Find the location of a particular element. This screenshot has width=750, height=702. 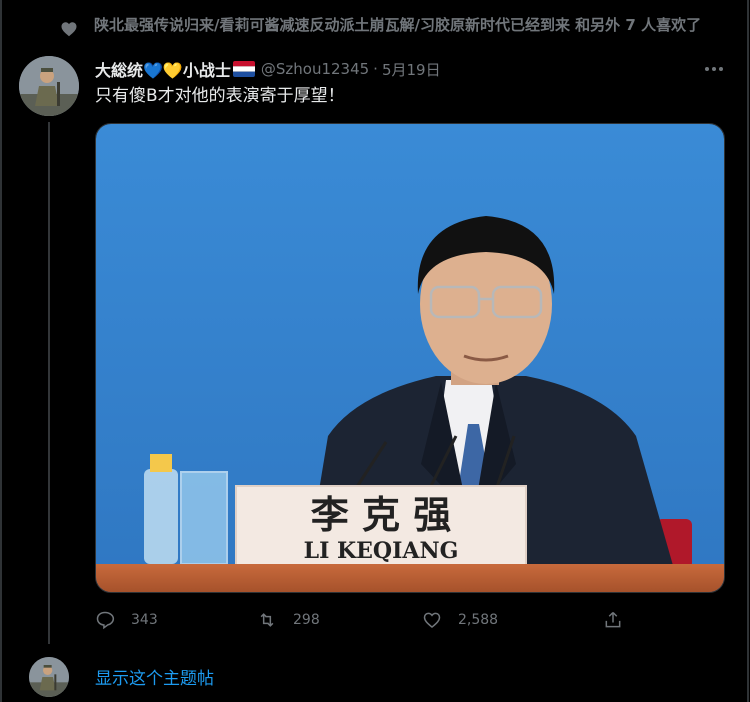

netherlands-flag-icon is located at coordinates (243, 69).